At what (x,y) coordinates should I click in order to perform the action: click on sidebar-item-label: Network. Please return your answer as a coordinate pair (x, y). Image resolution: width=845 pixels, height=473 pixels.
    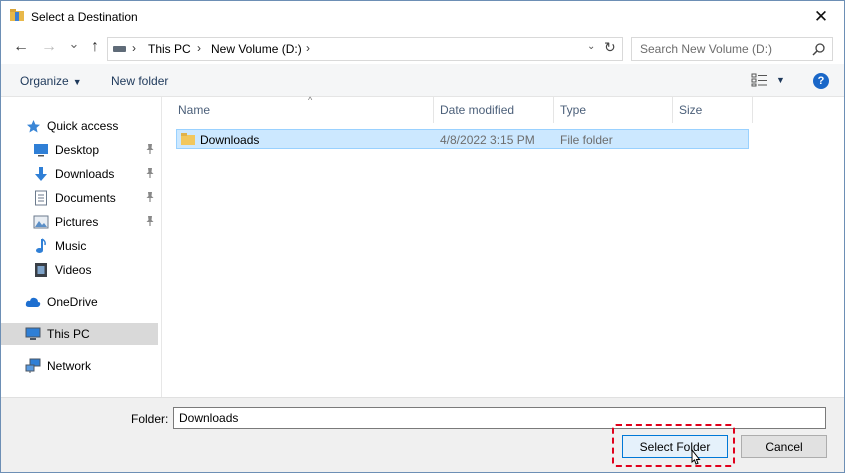
    Looking at the image, I should click on (69, 366).